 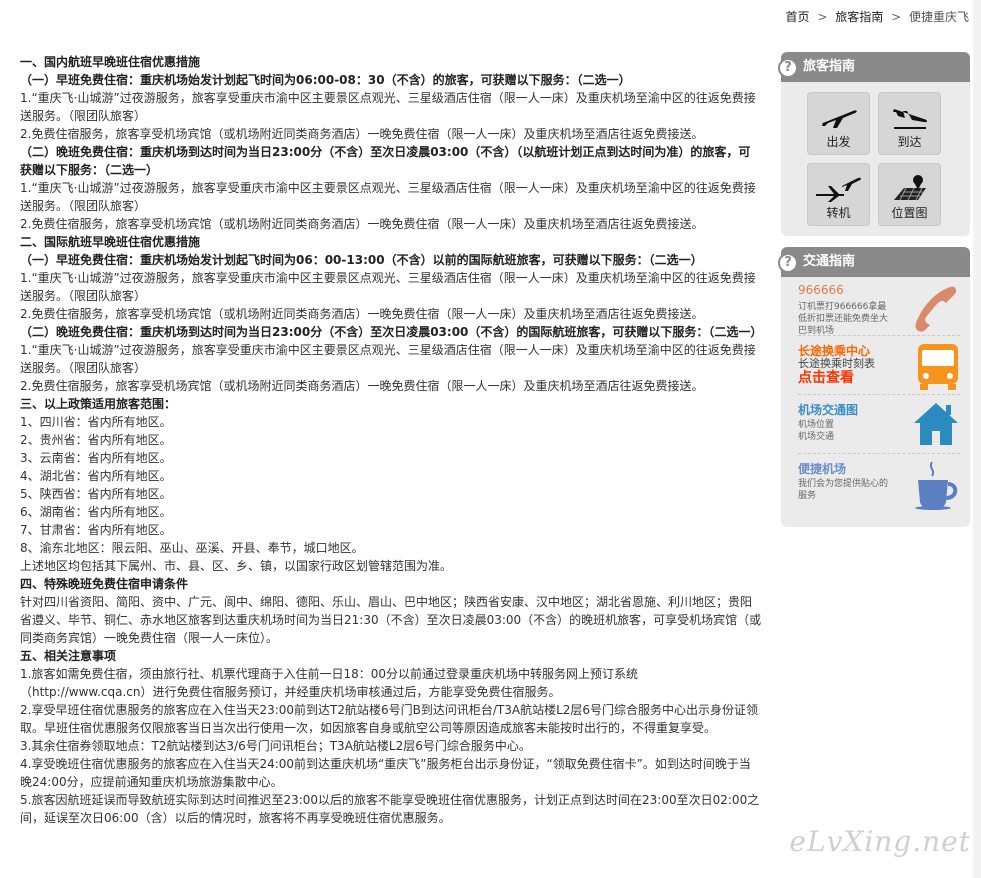 What do you see at coordinates (938, 17) in the screenshot?
I see `breadcrumb-current: 便捷重庆飞` at bounding box center [938, 17].